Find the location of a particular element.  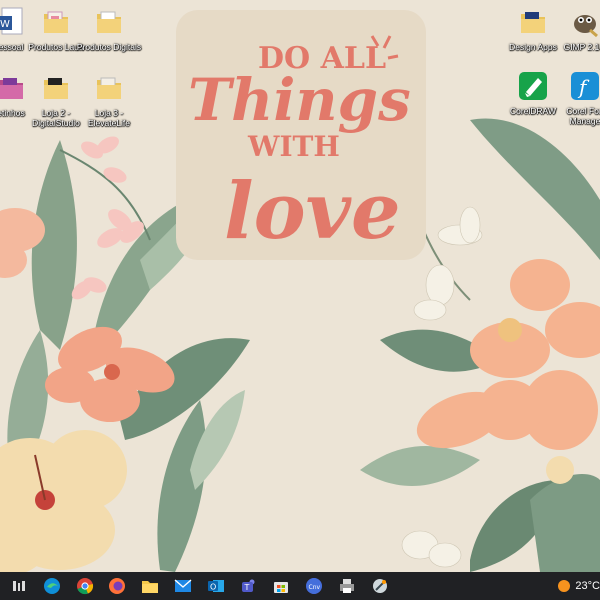

desktop-icon-label: Produtos Digitais is located at coordinates (109, 47).